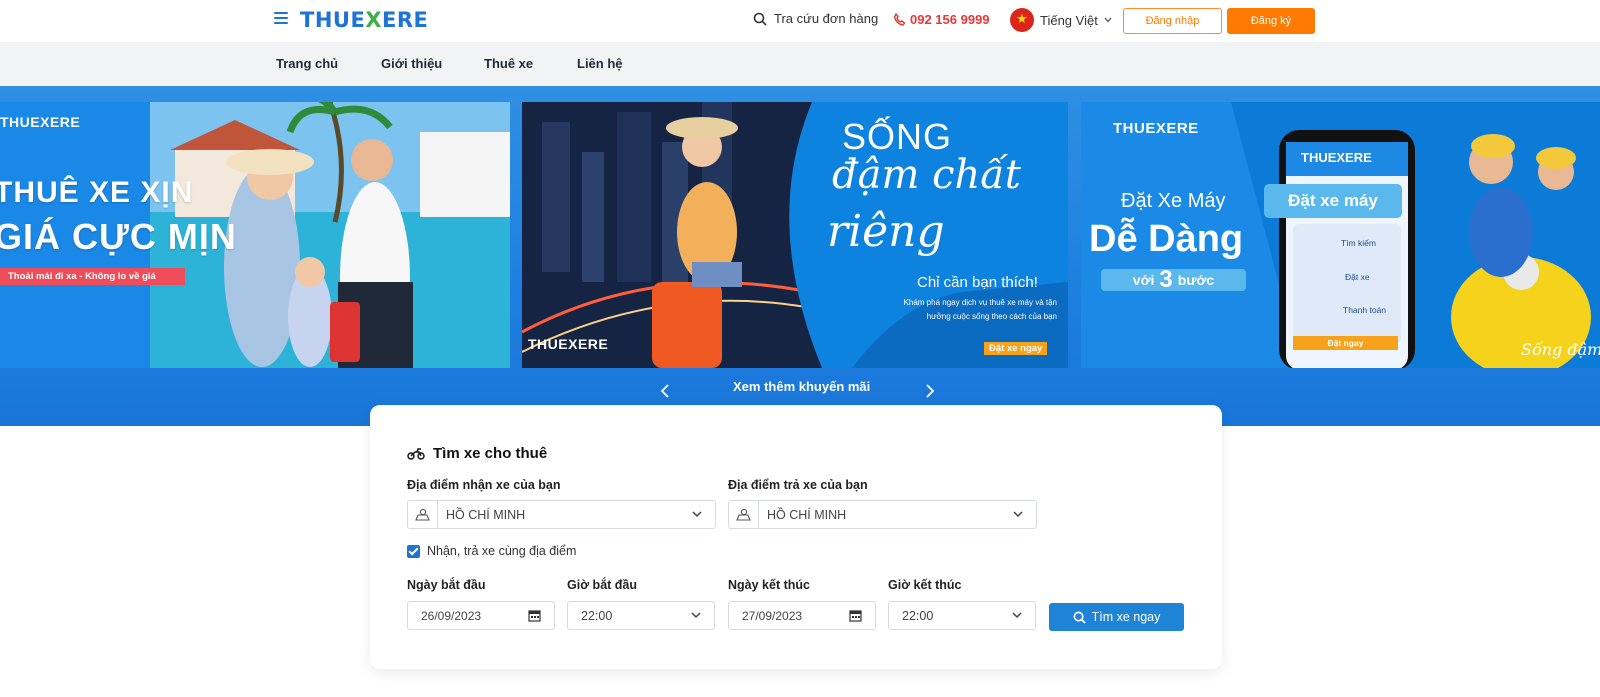 The width and height of the screenshot is (1600, 697). Describe the element at coordinates (926, 175) in the screenshot. I see `banner-2-headline-2: đậm chất` at that location.